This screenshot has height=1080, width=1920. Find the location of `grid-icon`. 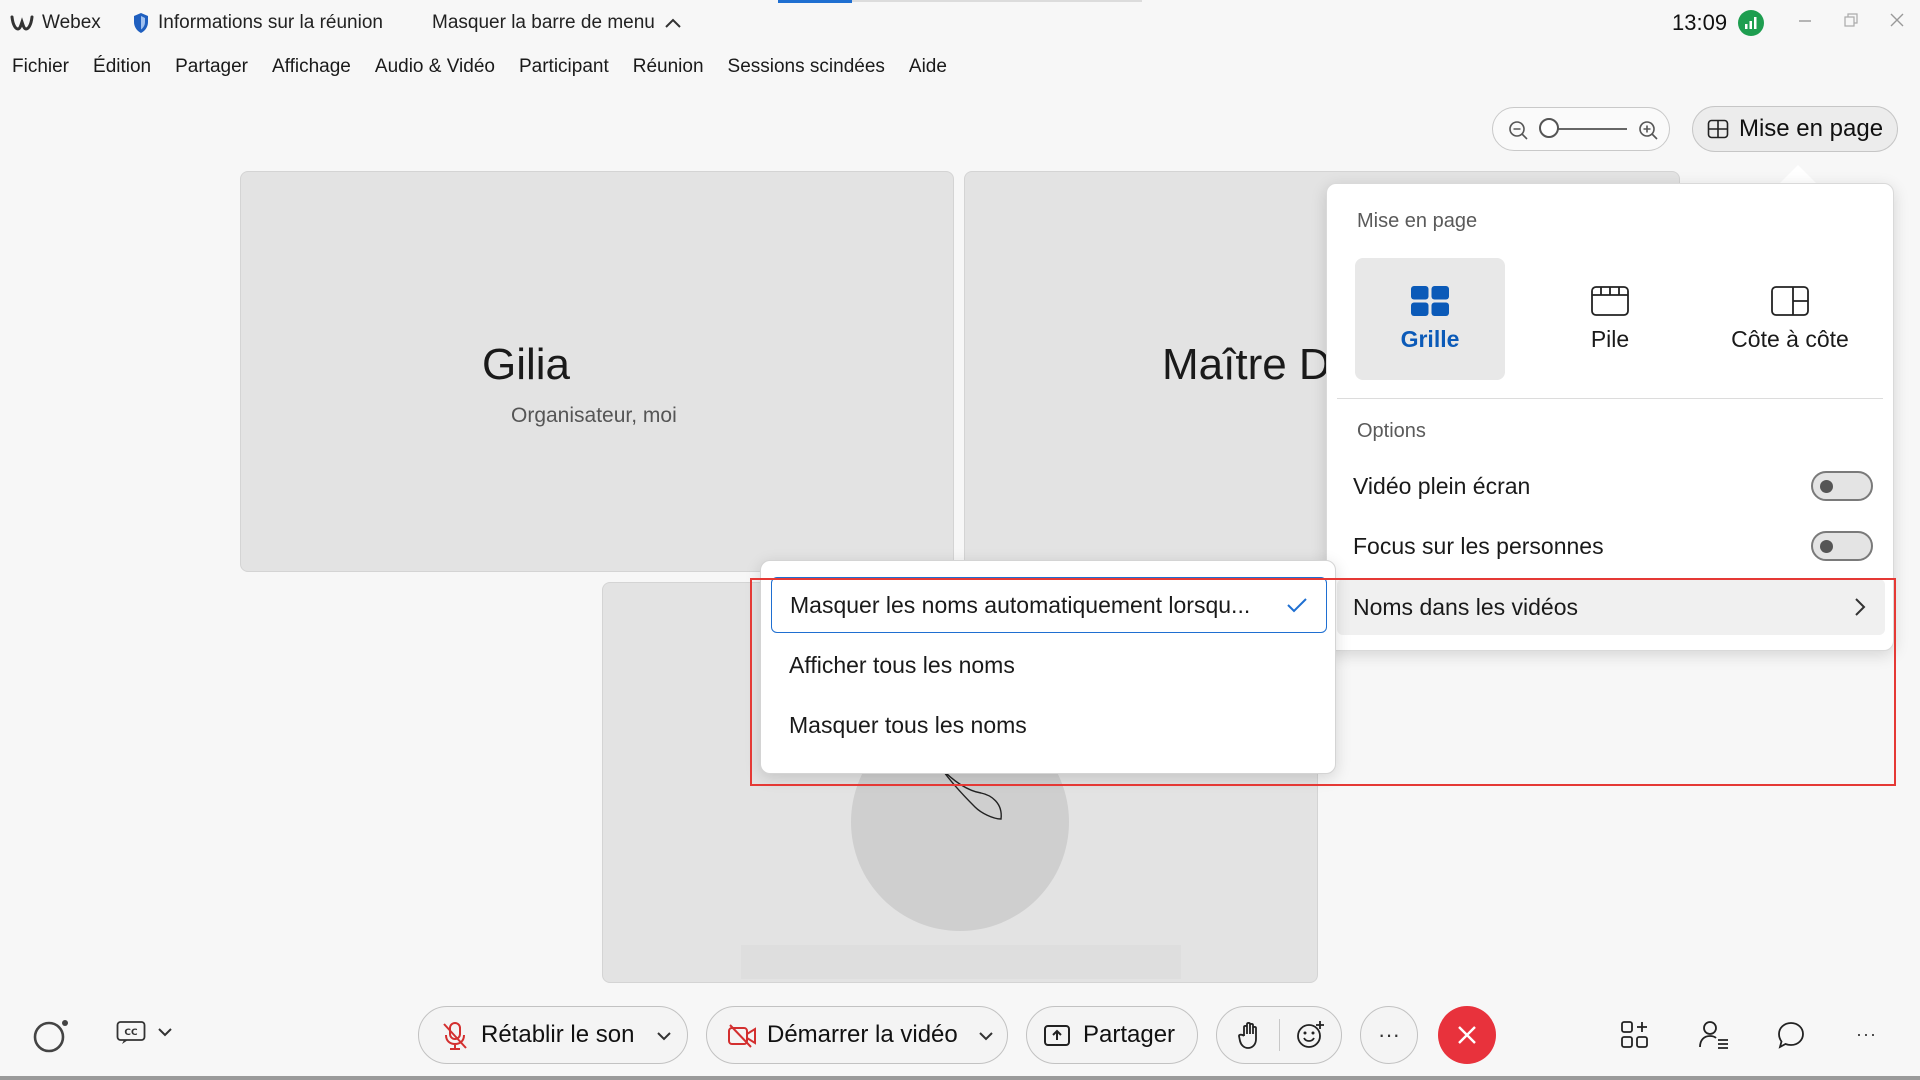

grid-icon is located at coordinates (1430, 300).